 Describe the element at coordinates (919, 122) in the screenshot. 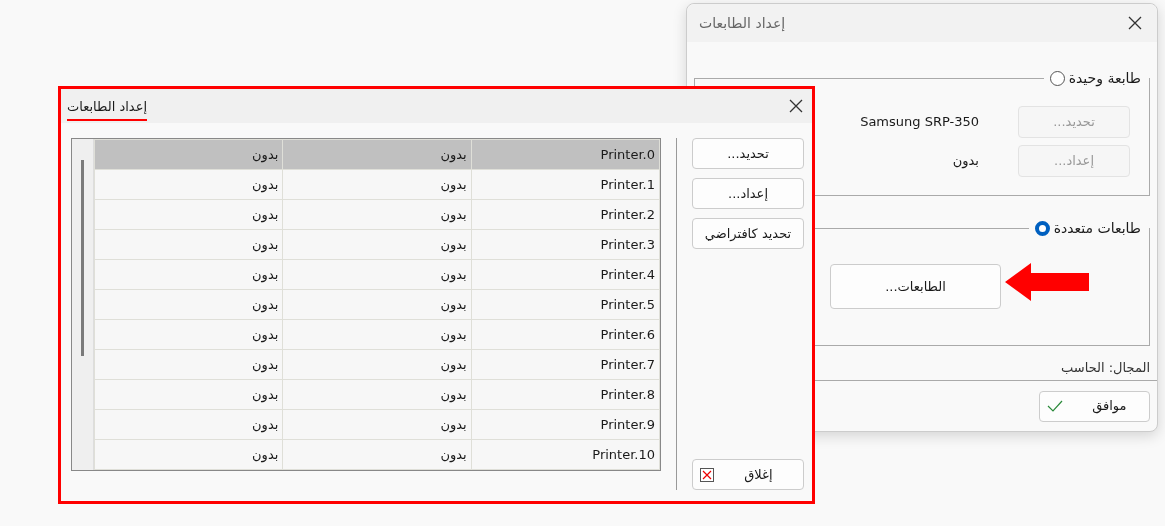

I see `printer-name: Samsung SRP-350` at that location.